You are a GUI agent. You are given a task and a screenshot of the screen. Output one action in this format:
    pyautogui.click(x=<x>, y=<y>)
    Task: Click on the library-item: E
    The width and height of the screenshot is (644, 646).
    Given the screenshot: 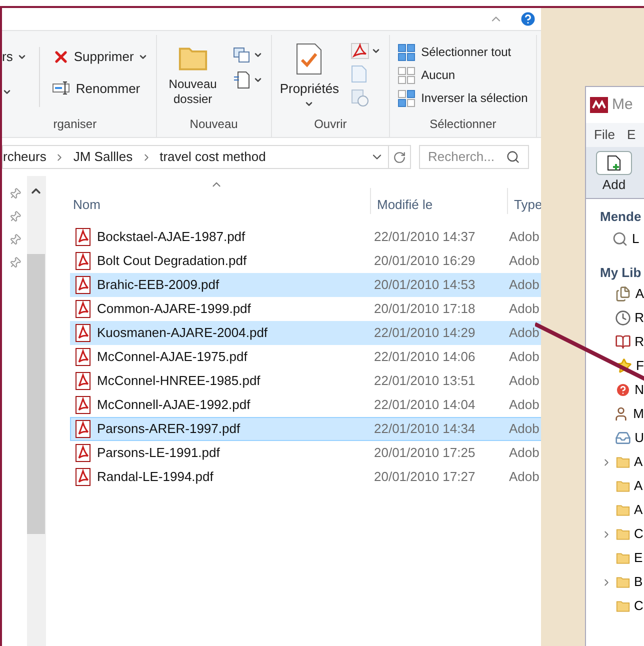 What is the action you would take?
    pyautogui.click(x=622, y=558)
    